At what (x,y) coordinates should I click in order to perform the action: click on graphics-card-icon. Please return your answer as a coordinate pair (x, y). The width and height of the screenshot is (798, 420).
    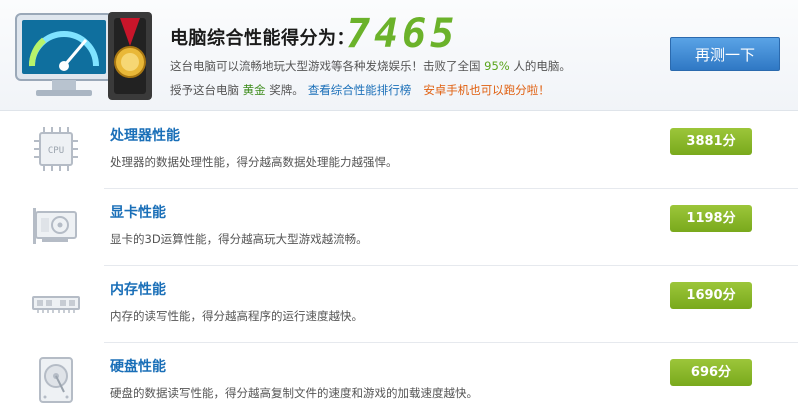
    Looking at the image, I should click on (55, 226).